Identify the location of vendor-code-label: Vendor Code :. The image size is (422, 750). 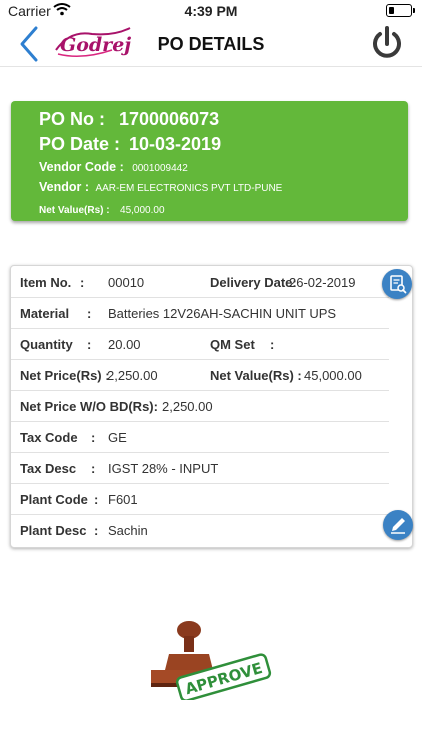
(81, 167).